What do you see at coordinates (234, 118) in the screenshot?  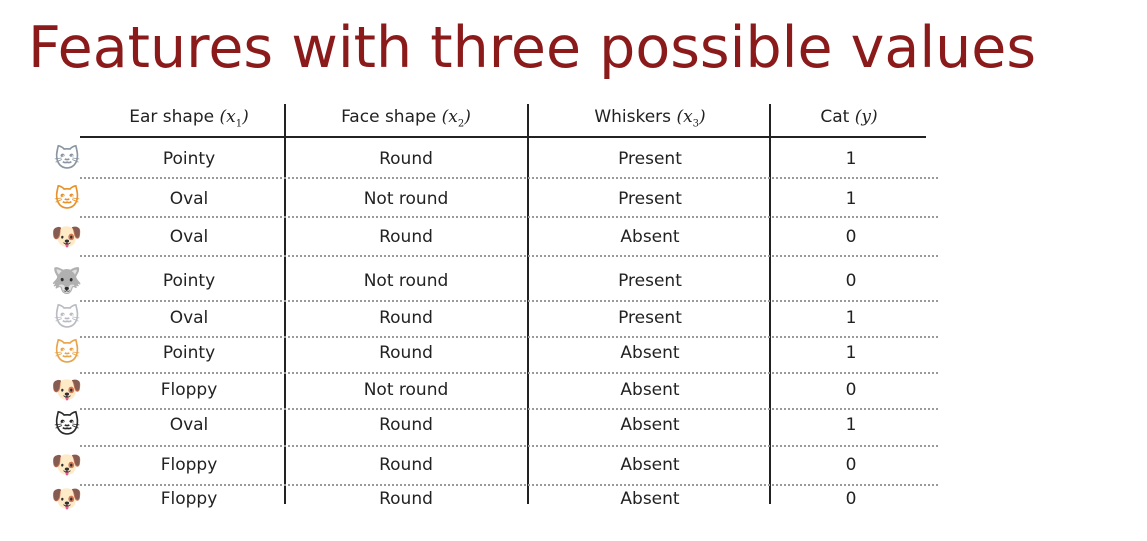 I see `header-variable: (x1)` at bounding box center [234, 118].